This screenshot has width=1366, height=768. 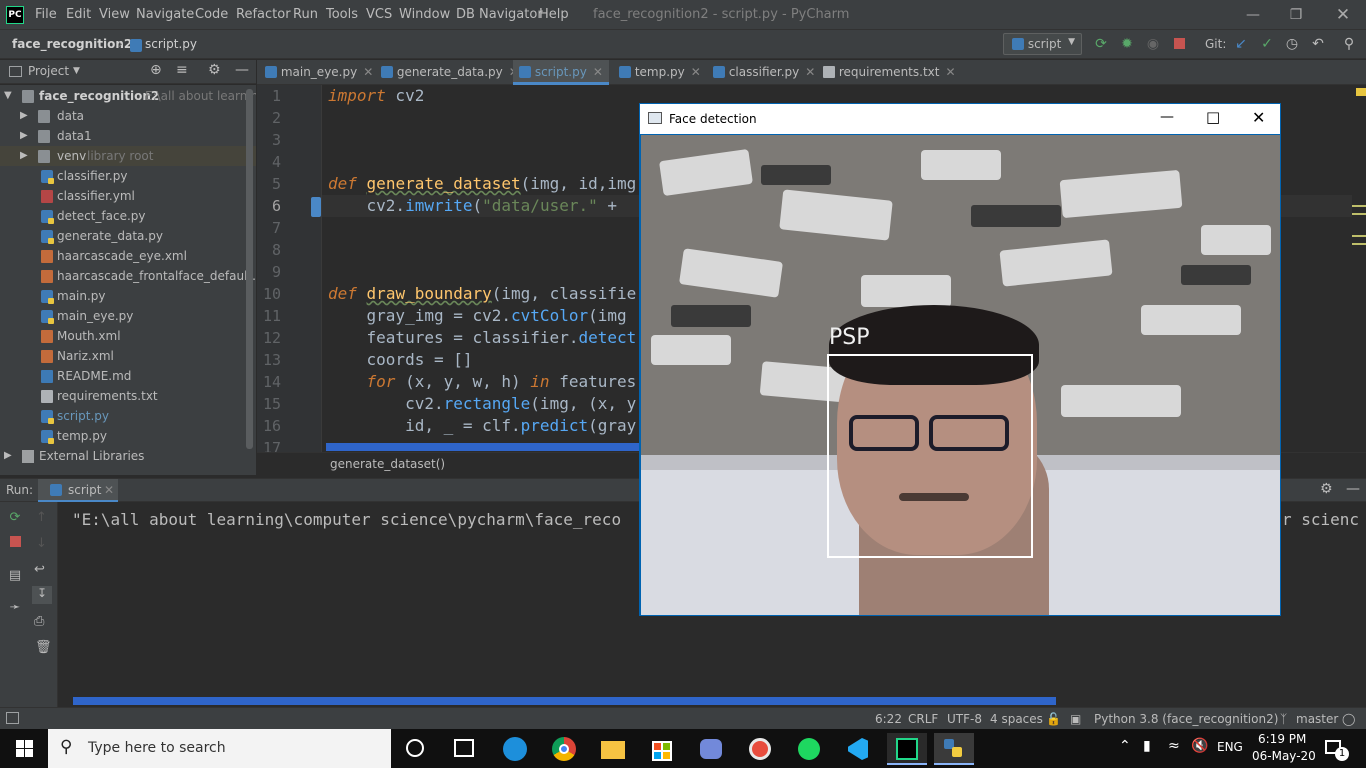 What do you see at coordinates (1186, 719) in the screenshot?
I see `python-interpreter: Python 3.8 (face_recognition2)` at bounding box center [1186, 719].